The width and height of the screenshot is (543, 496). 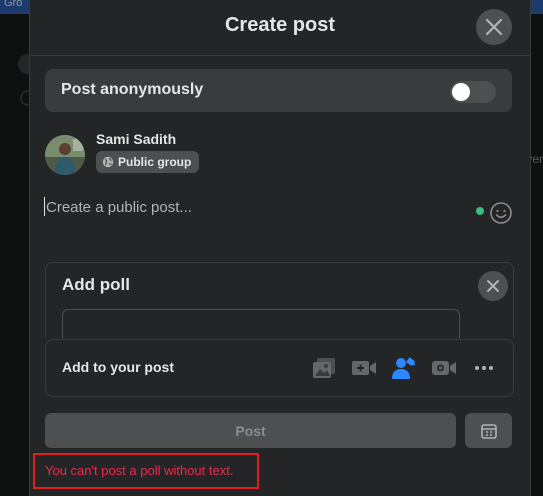 I want to click on audience-label: Public group, so click(x=155, y=162).